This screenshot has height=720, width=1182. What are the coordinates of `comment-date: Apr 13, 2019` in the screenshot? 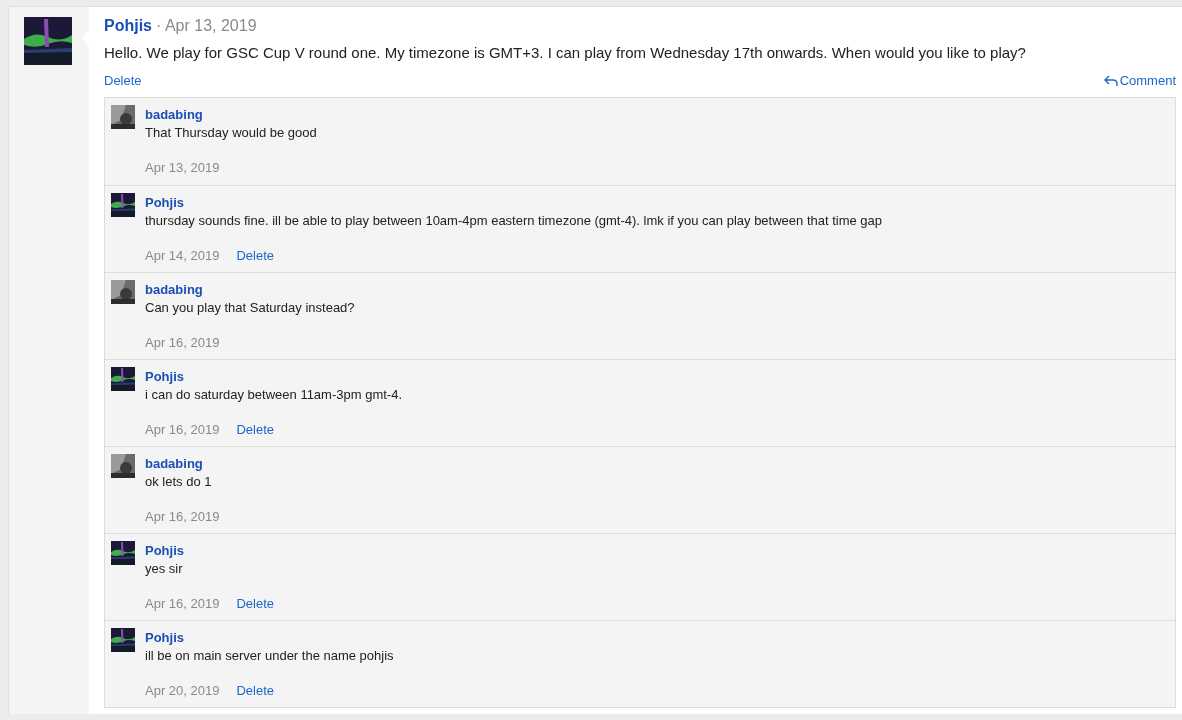 It's located at (182, 167).